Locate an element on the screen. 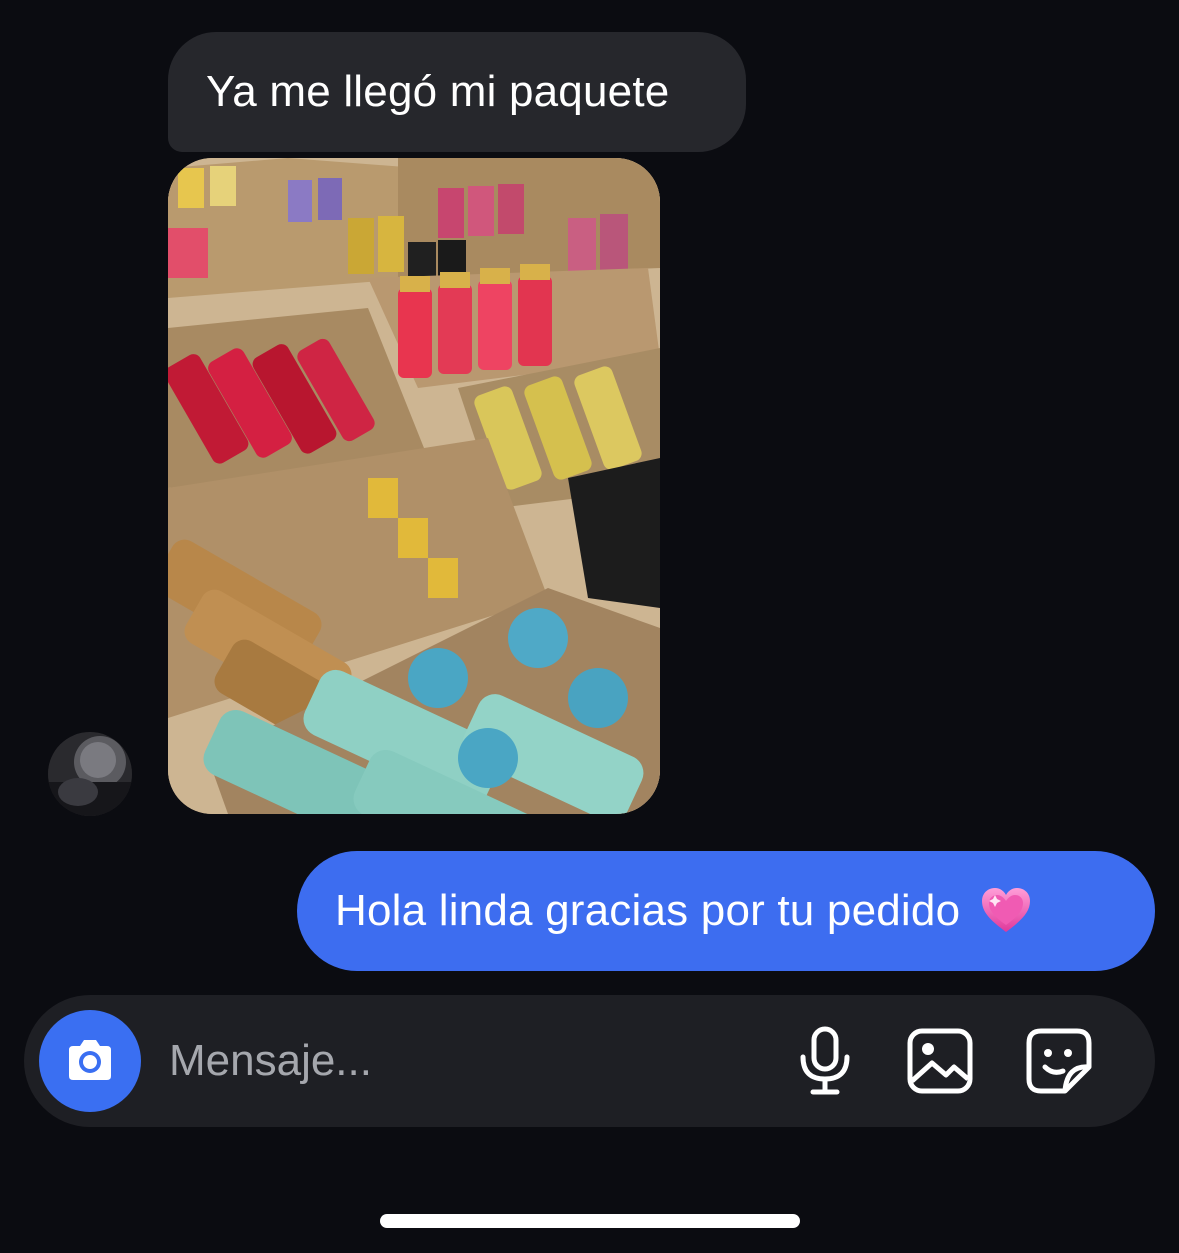 Image resolution: width=1179 pixels, height=1253 pixels. message-input is located at coordinates (419, 1061).